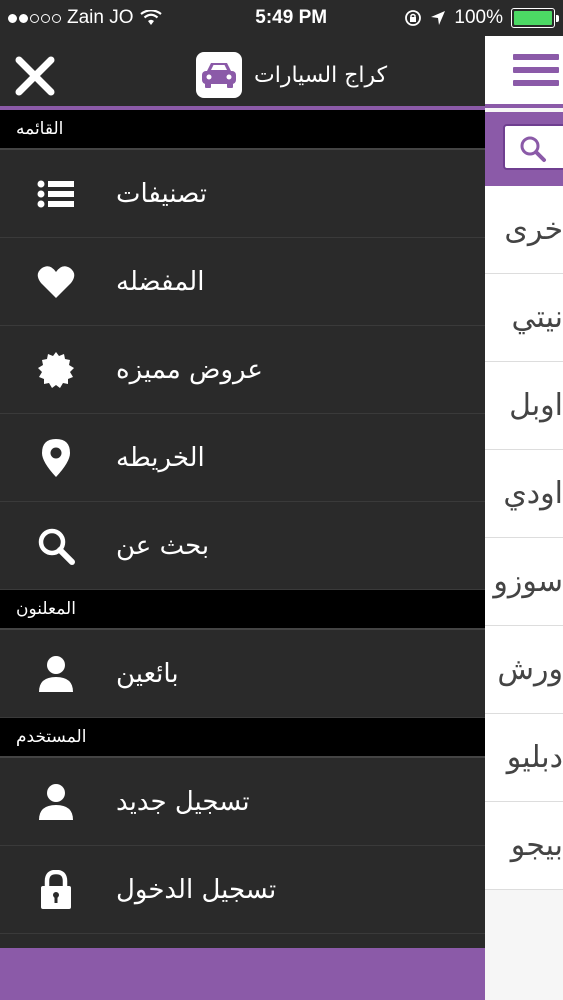 The image size is (563, 1000). I want to click on brand-list: خرى نيتي اوبل اودي سوزو ورش دبليو بيجو, so click(524, 538).